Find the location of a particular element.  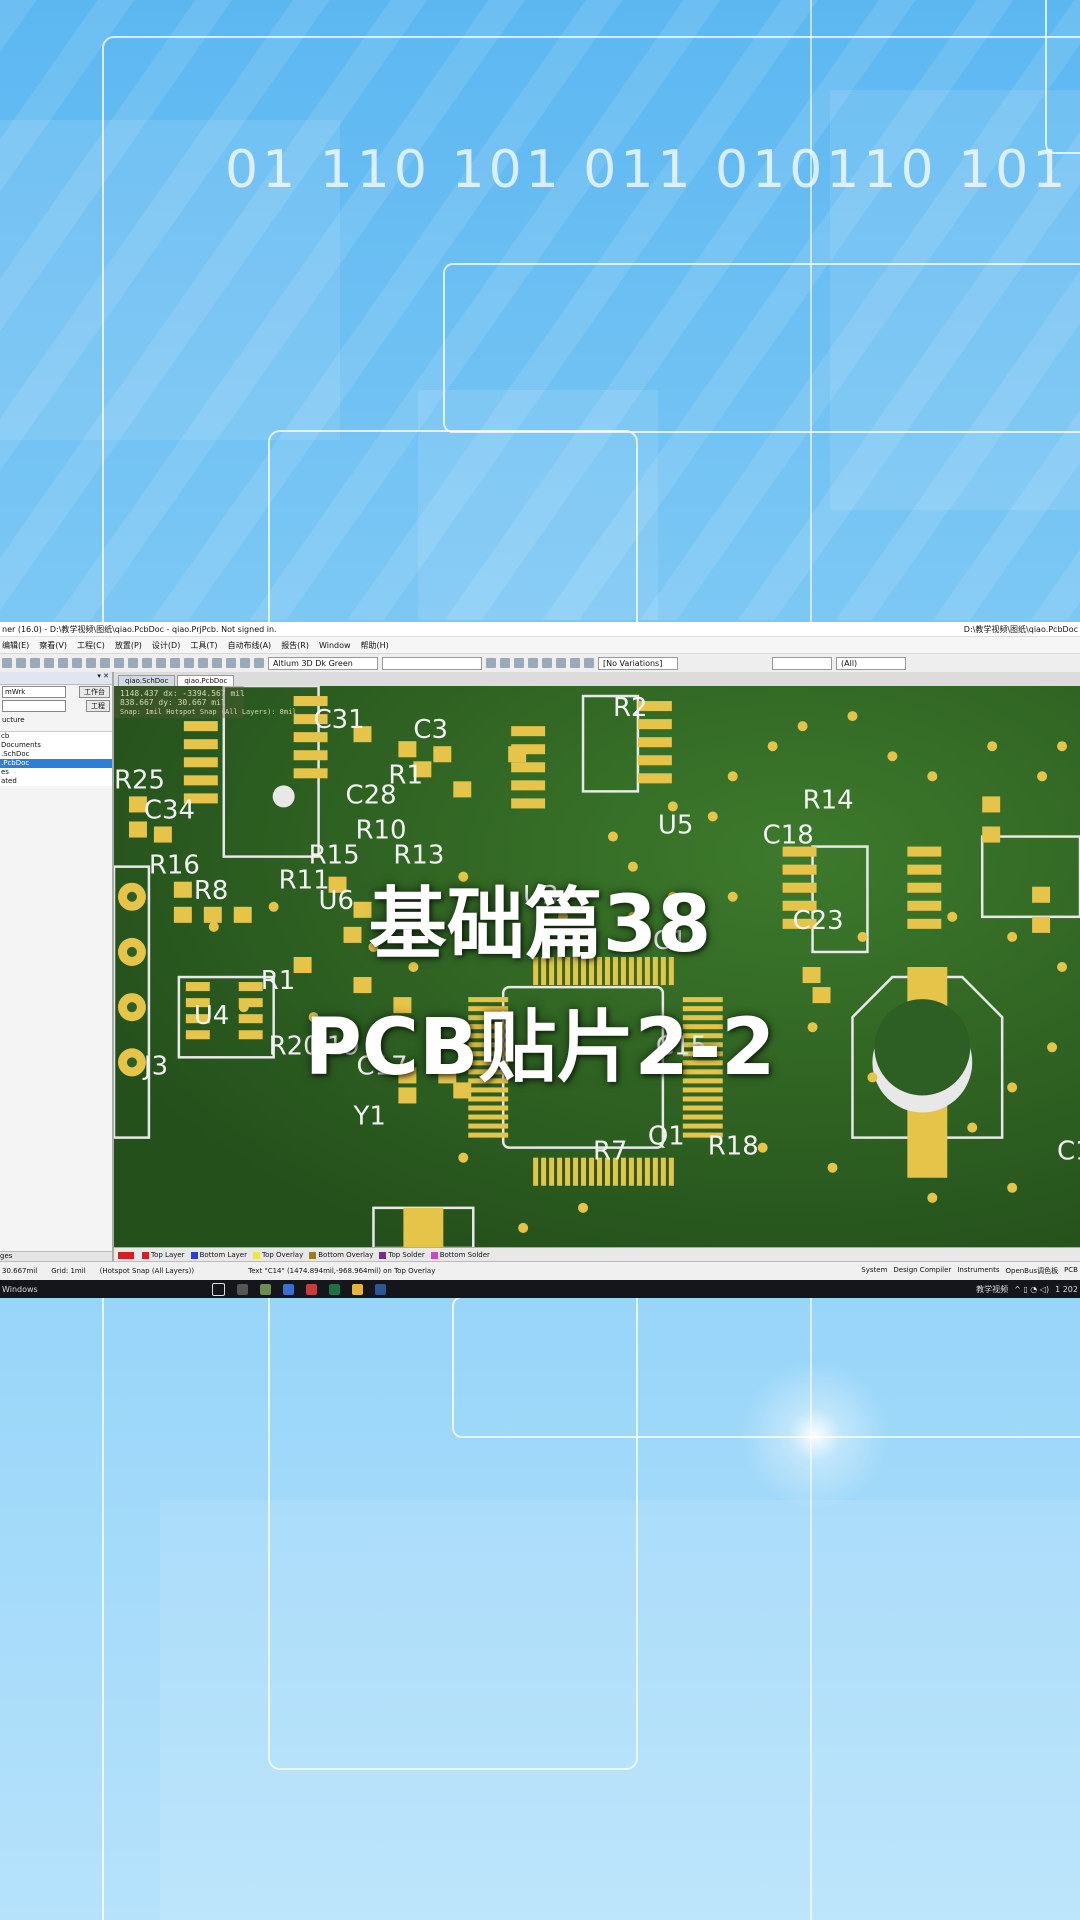

layer-tab: Top Overlay is located at coordinates (277, 1255).